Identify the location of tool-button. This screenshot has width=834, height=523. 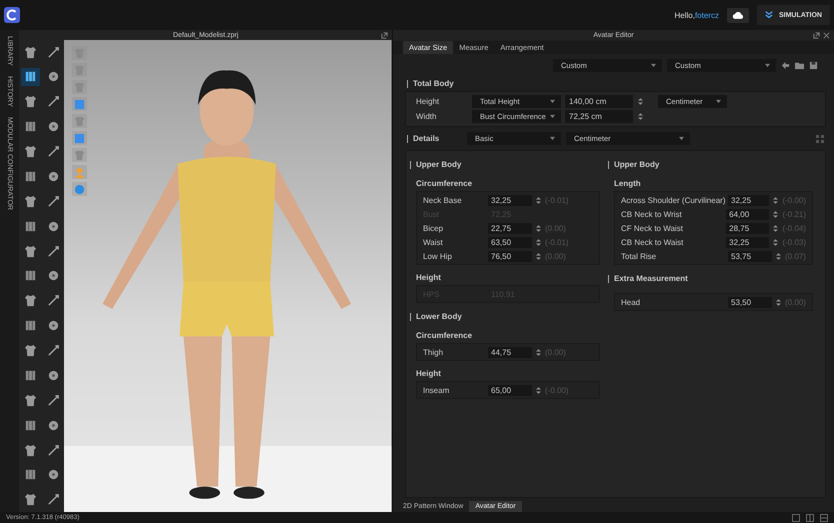
(30, 77).